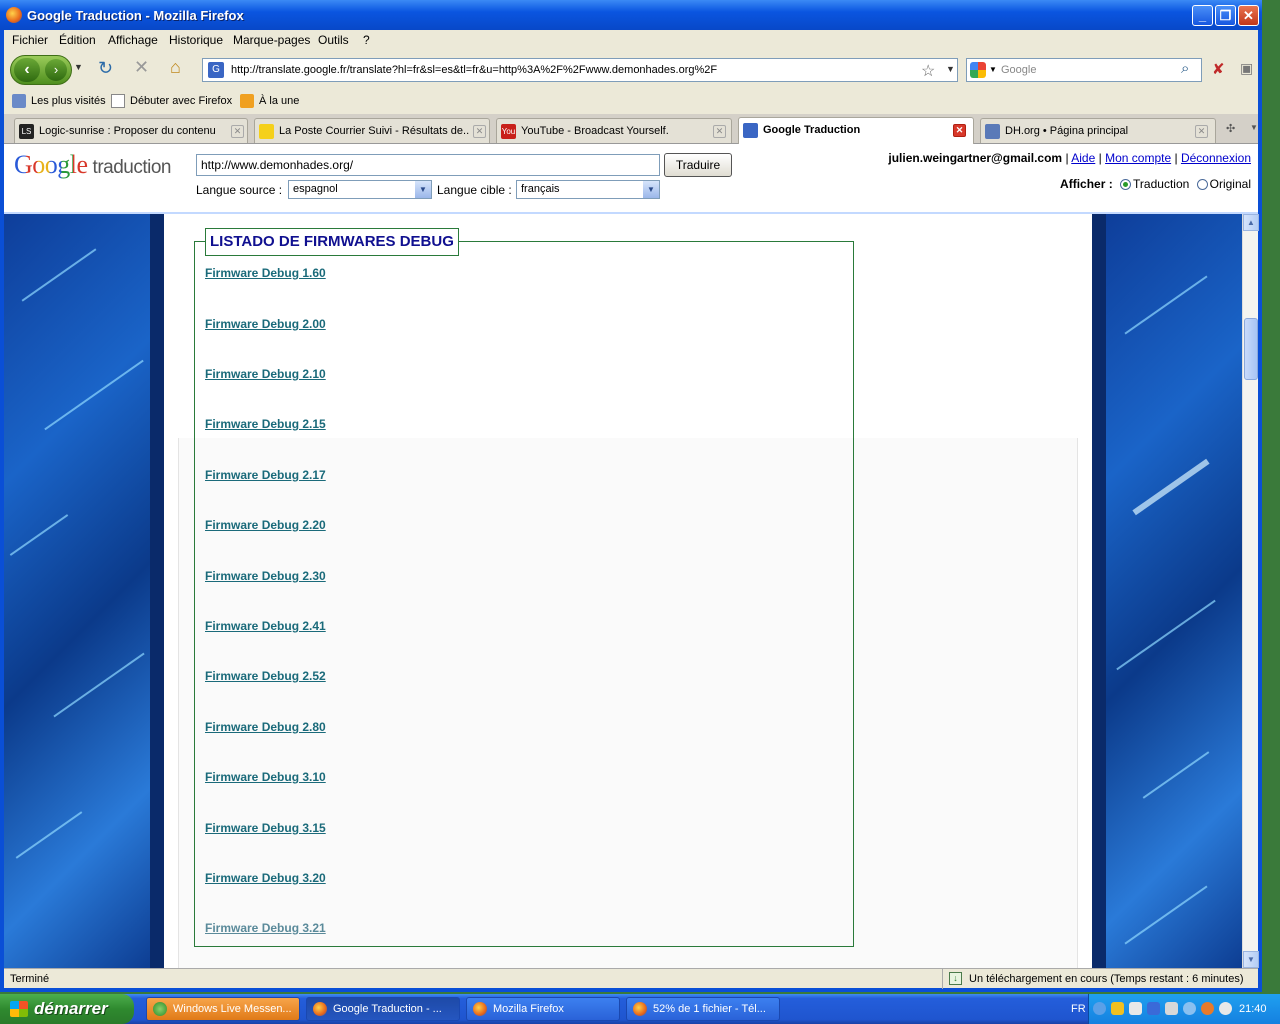 The height and width of the screenshot is (1024, 1280). What do you see at coordinates (265, 374) in the screenshot?
I see `firmware-link: Firmware Debug 2.10` at bounding box center [265, 374].